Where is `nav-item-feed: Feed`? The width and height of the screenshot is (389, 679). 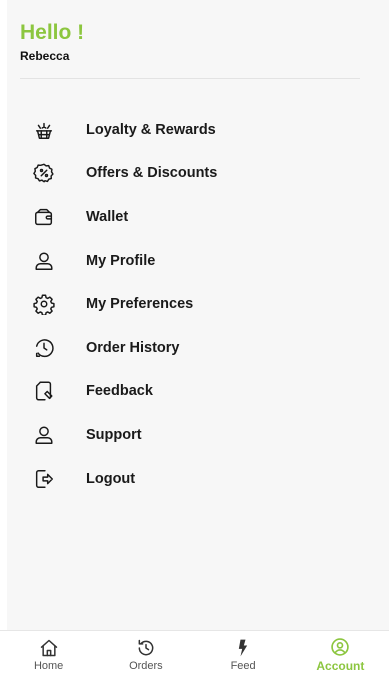
nav-item-feed: Feed is located at coordinates (243, 655).